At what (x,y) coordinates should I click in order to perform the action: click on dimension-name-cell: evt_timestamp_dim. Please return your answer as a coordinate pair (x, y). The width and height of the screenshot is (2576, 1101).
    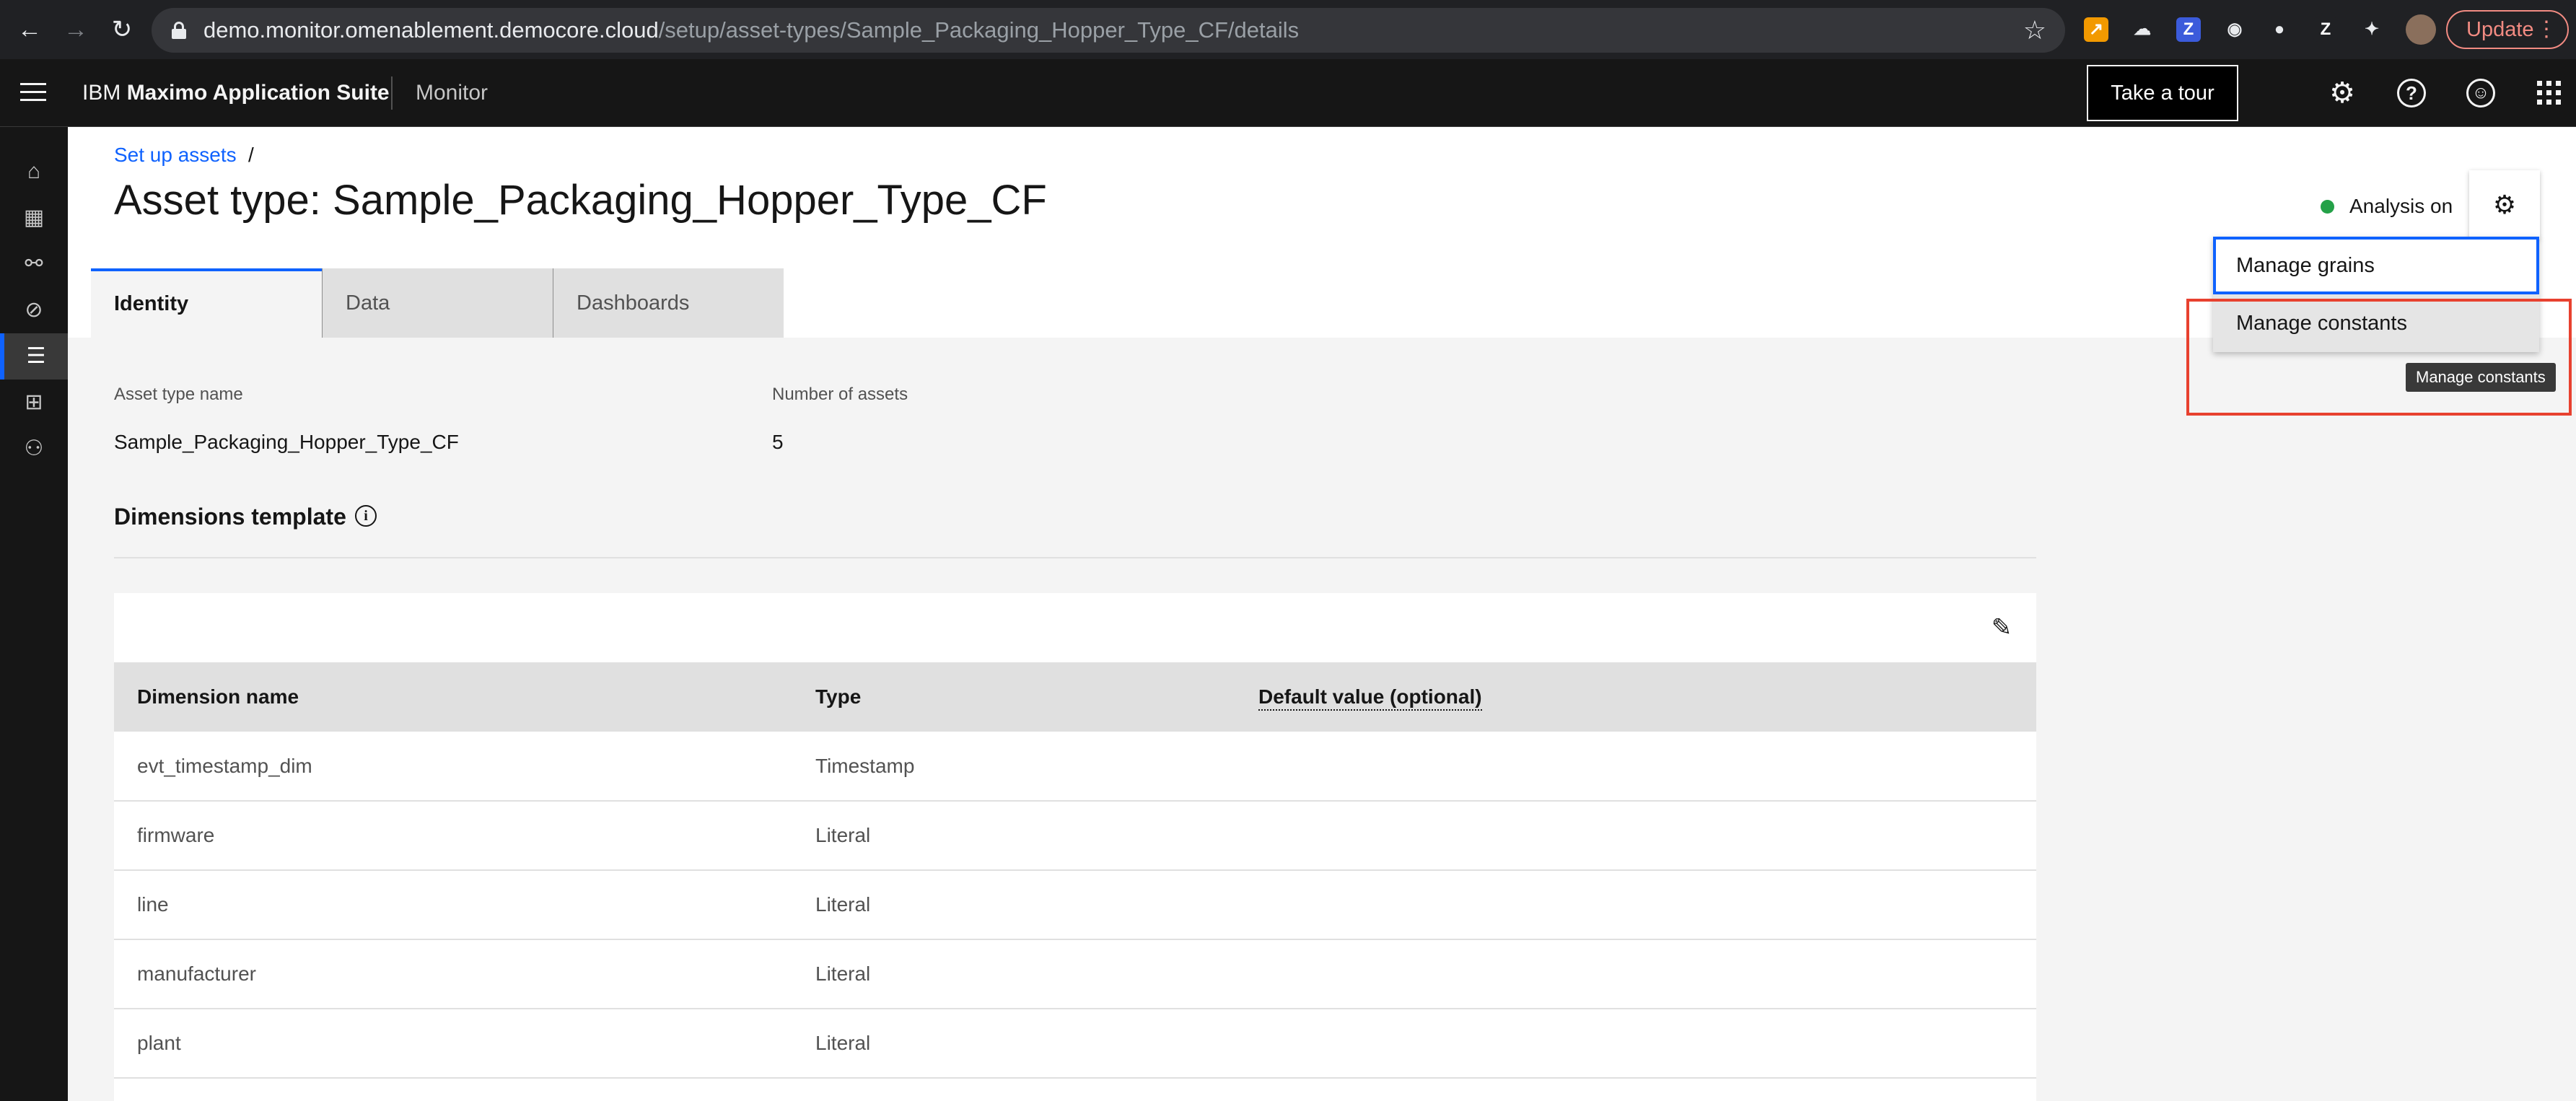
    Looking at the image, I should click on (453, 767).